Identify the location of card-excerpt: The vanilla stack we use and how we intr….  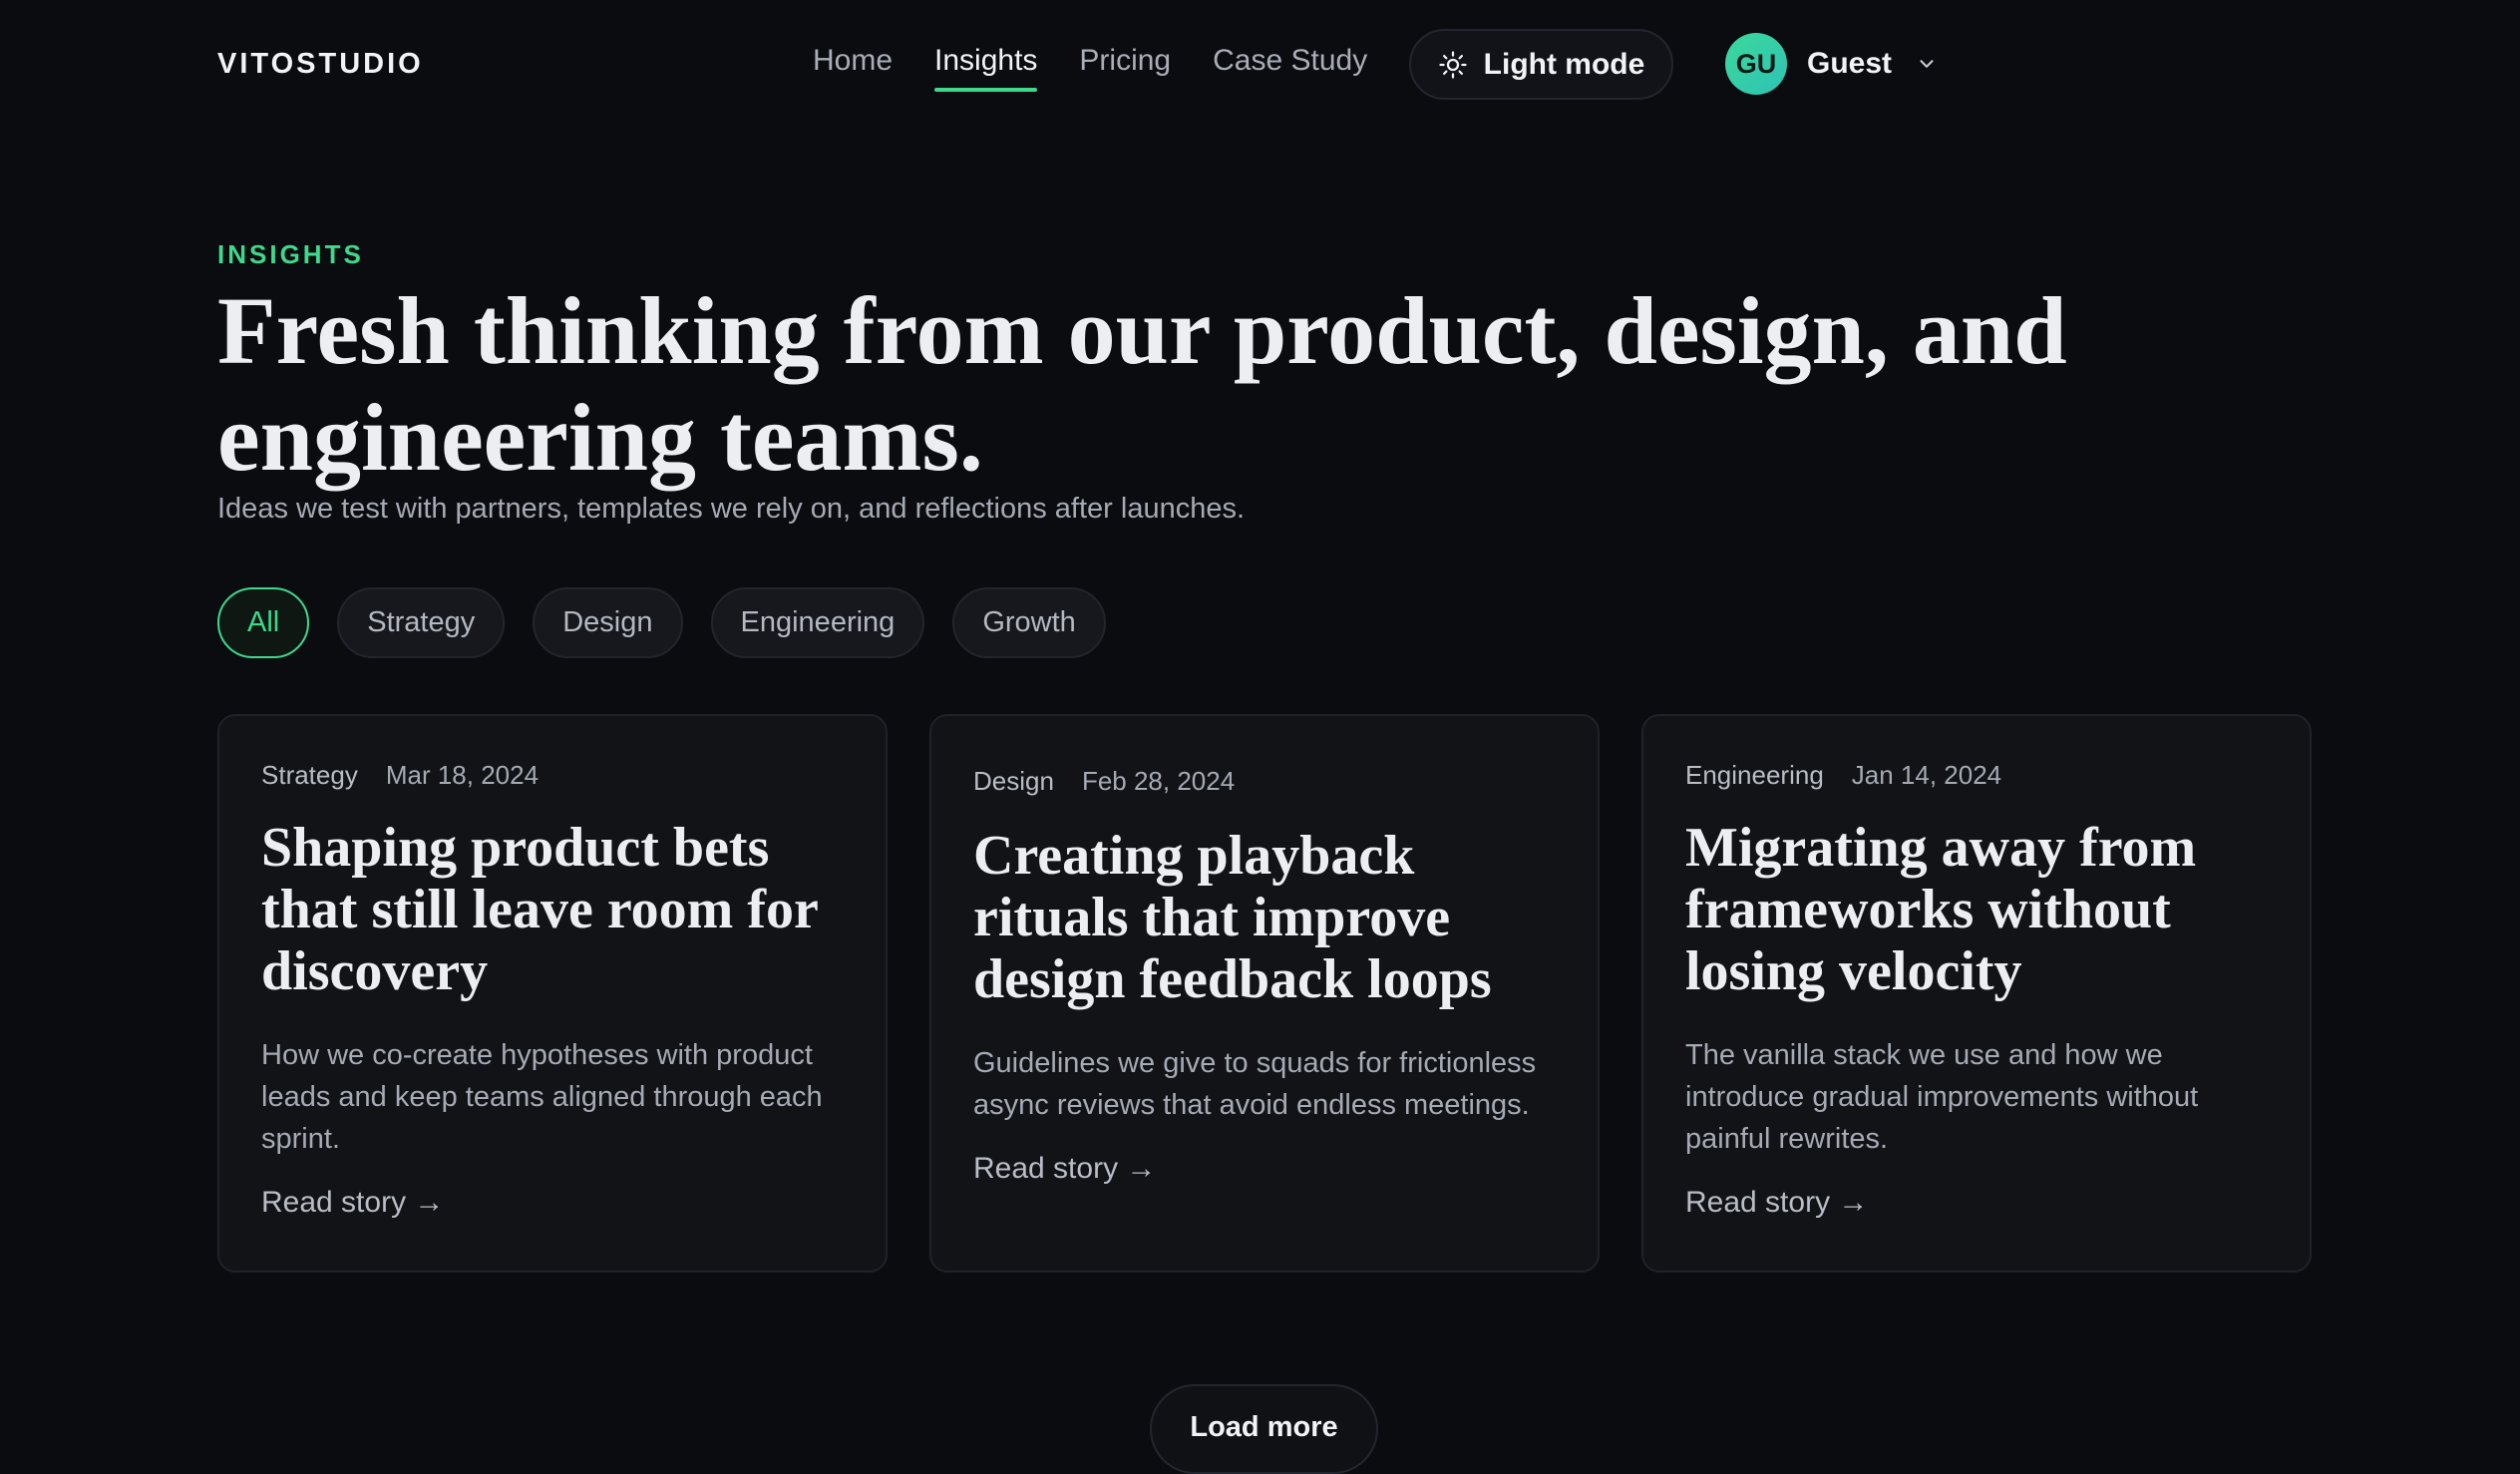
(1942, 1097).